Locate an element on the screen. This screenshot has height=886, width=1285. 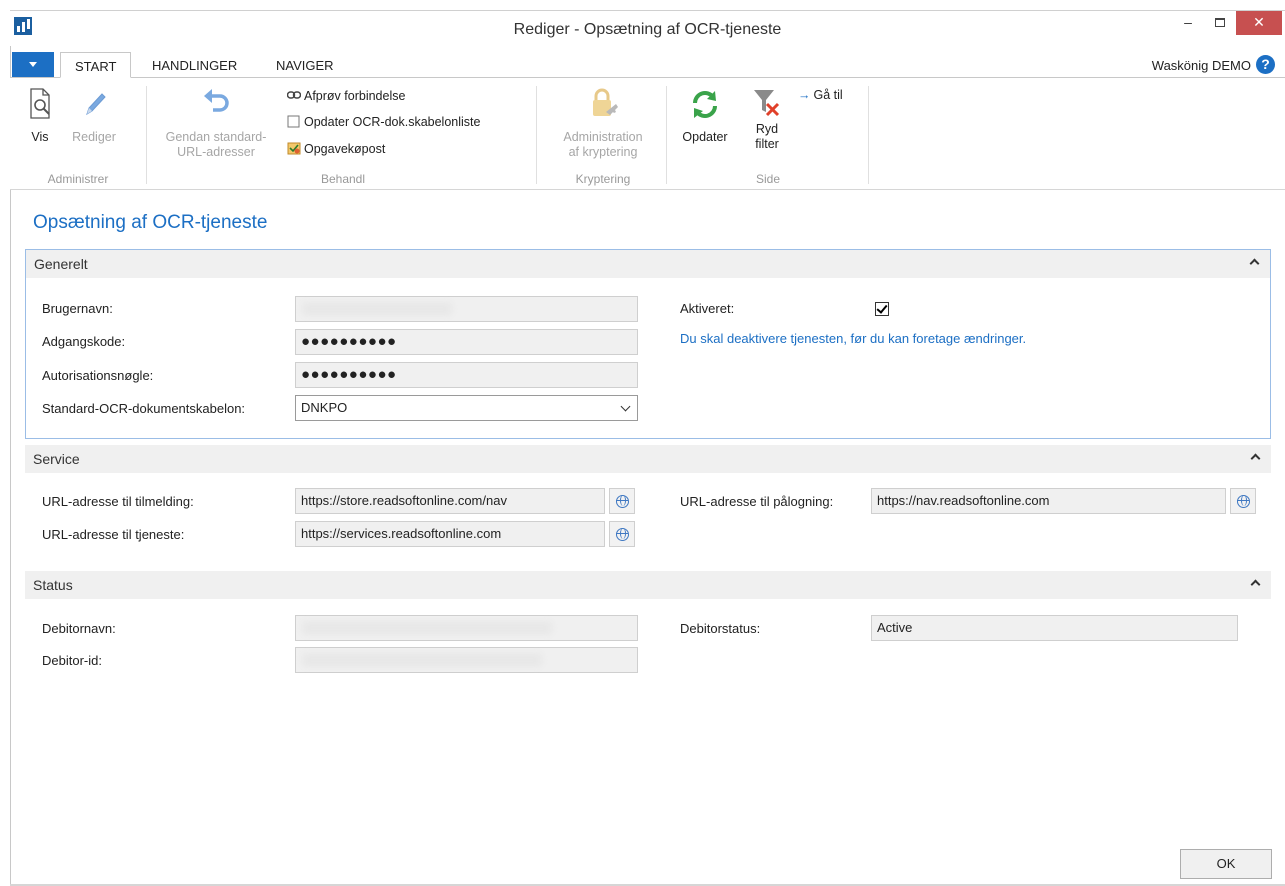
admin-kryptering-label-1: Administration is located at coordinates (603, 137).